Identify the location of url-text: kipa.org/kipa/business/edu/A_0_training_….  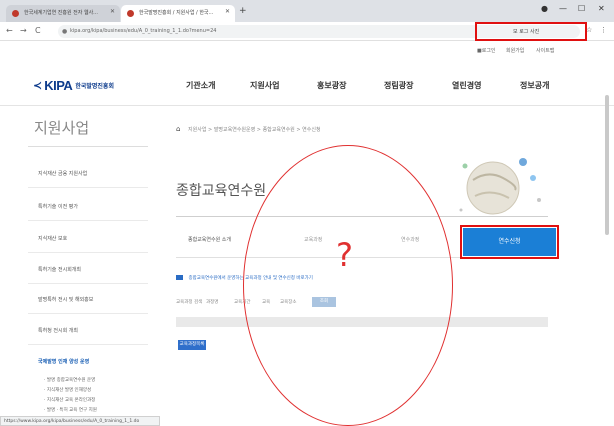
(143, 31).